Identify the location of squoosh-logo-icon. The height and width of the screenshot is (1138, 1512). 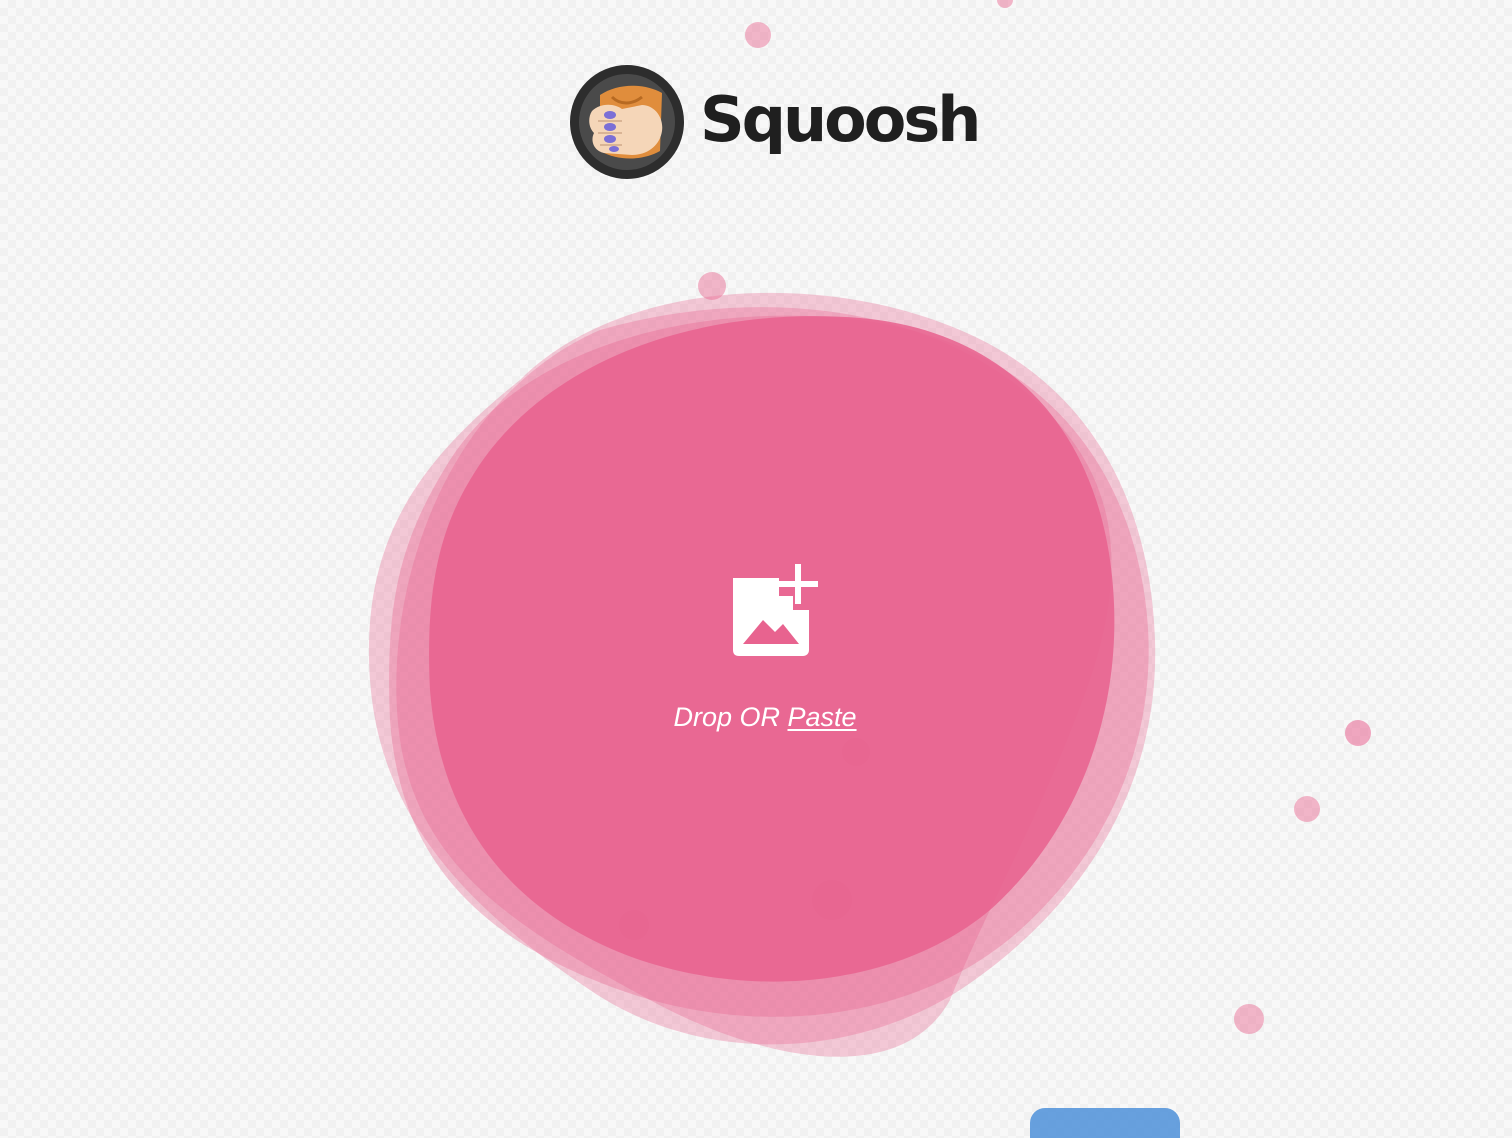
(627, 122).